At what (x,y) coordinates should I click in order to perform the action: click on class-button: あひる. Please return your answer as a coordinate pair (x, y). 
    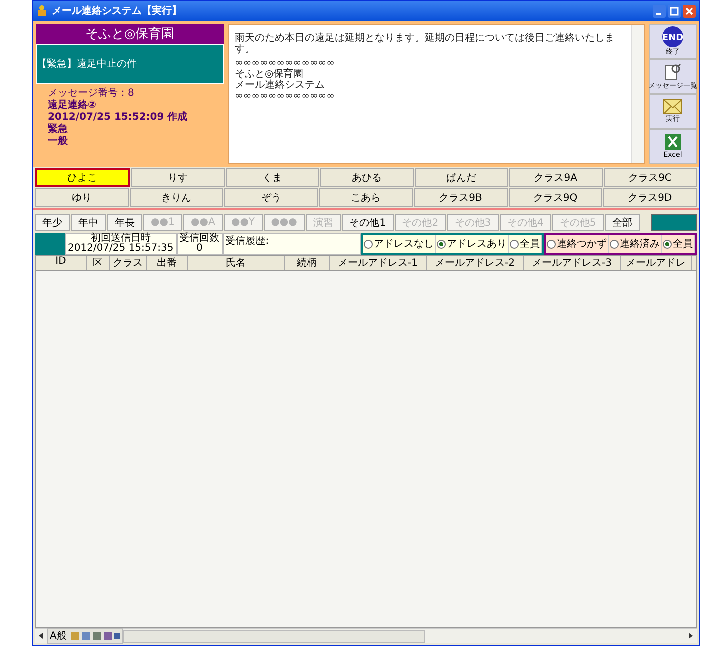
    Looking at the image, I should click on (367, 177).